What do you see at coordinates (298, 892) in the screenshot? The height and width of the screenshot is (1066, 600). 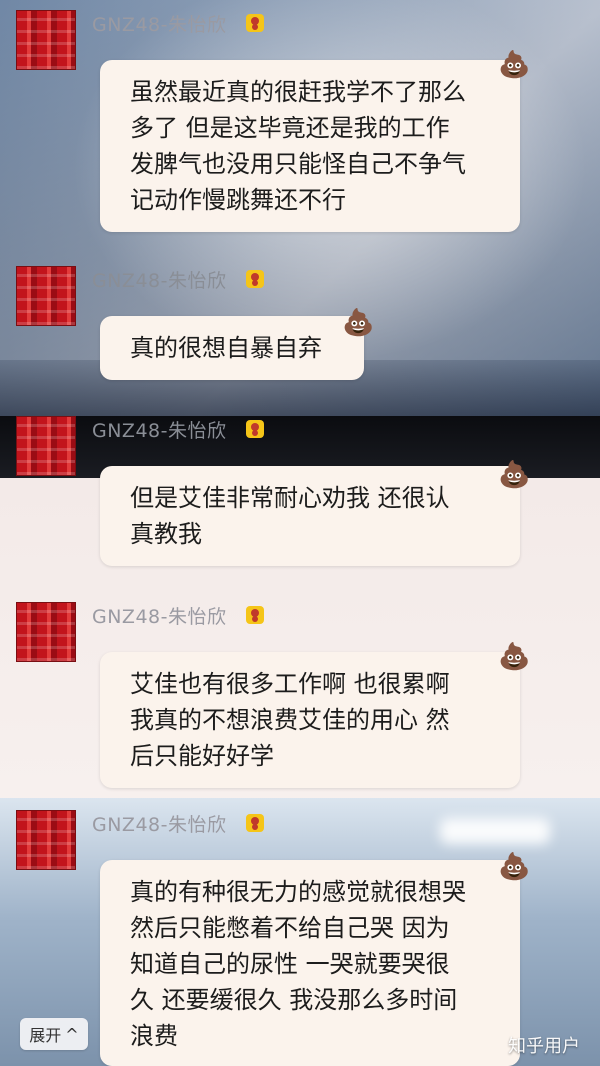 I see `message-line: 真的有种很无力的感觉就很想哭` at bounding box center [298, 892].